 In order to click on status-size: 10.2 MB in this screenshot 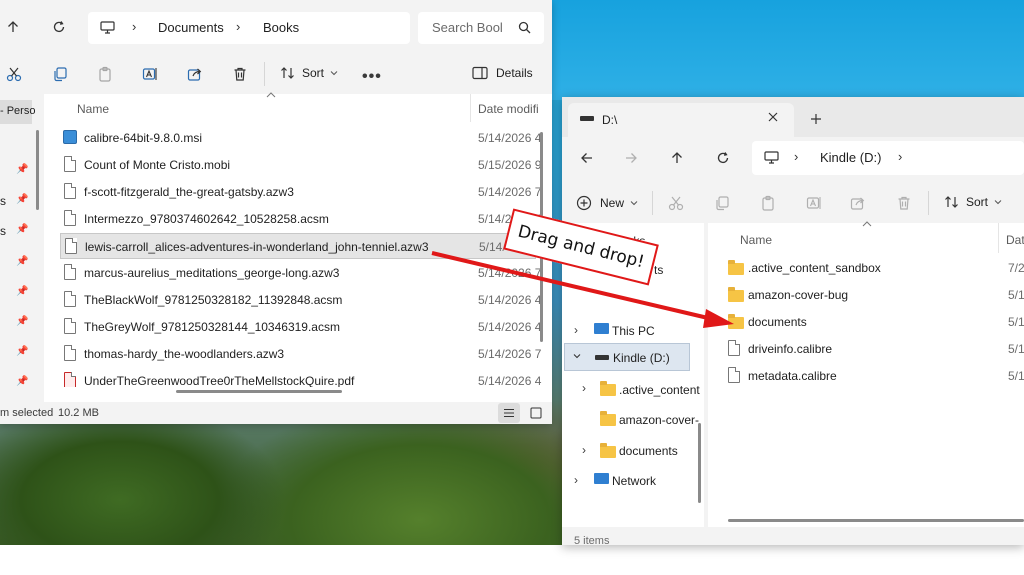, I will do `click(78, 413)`.